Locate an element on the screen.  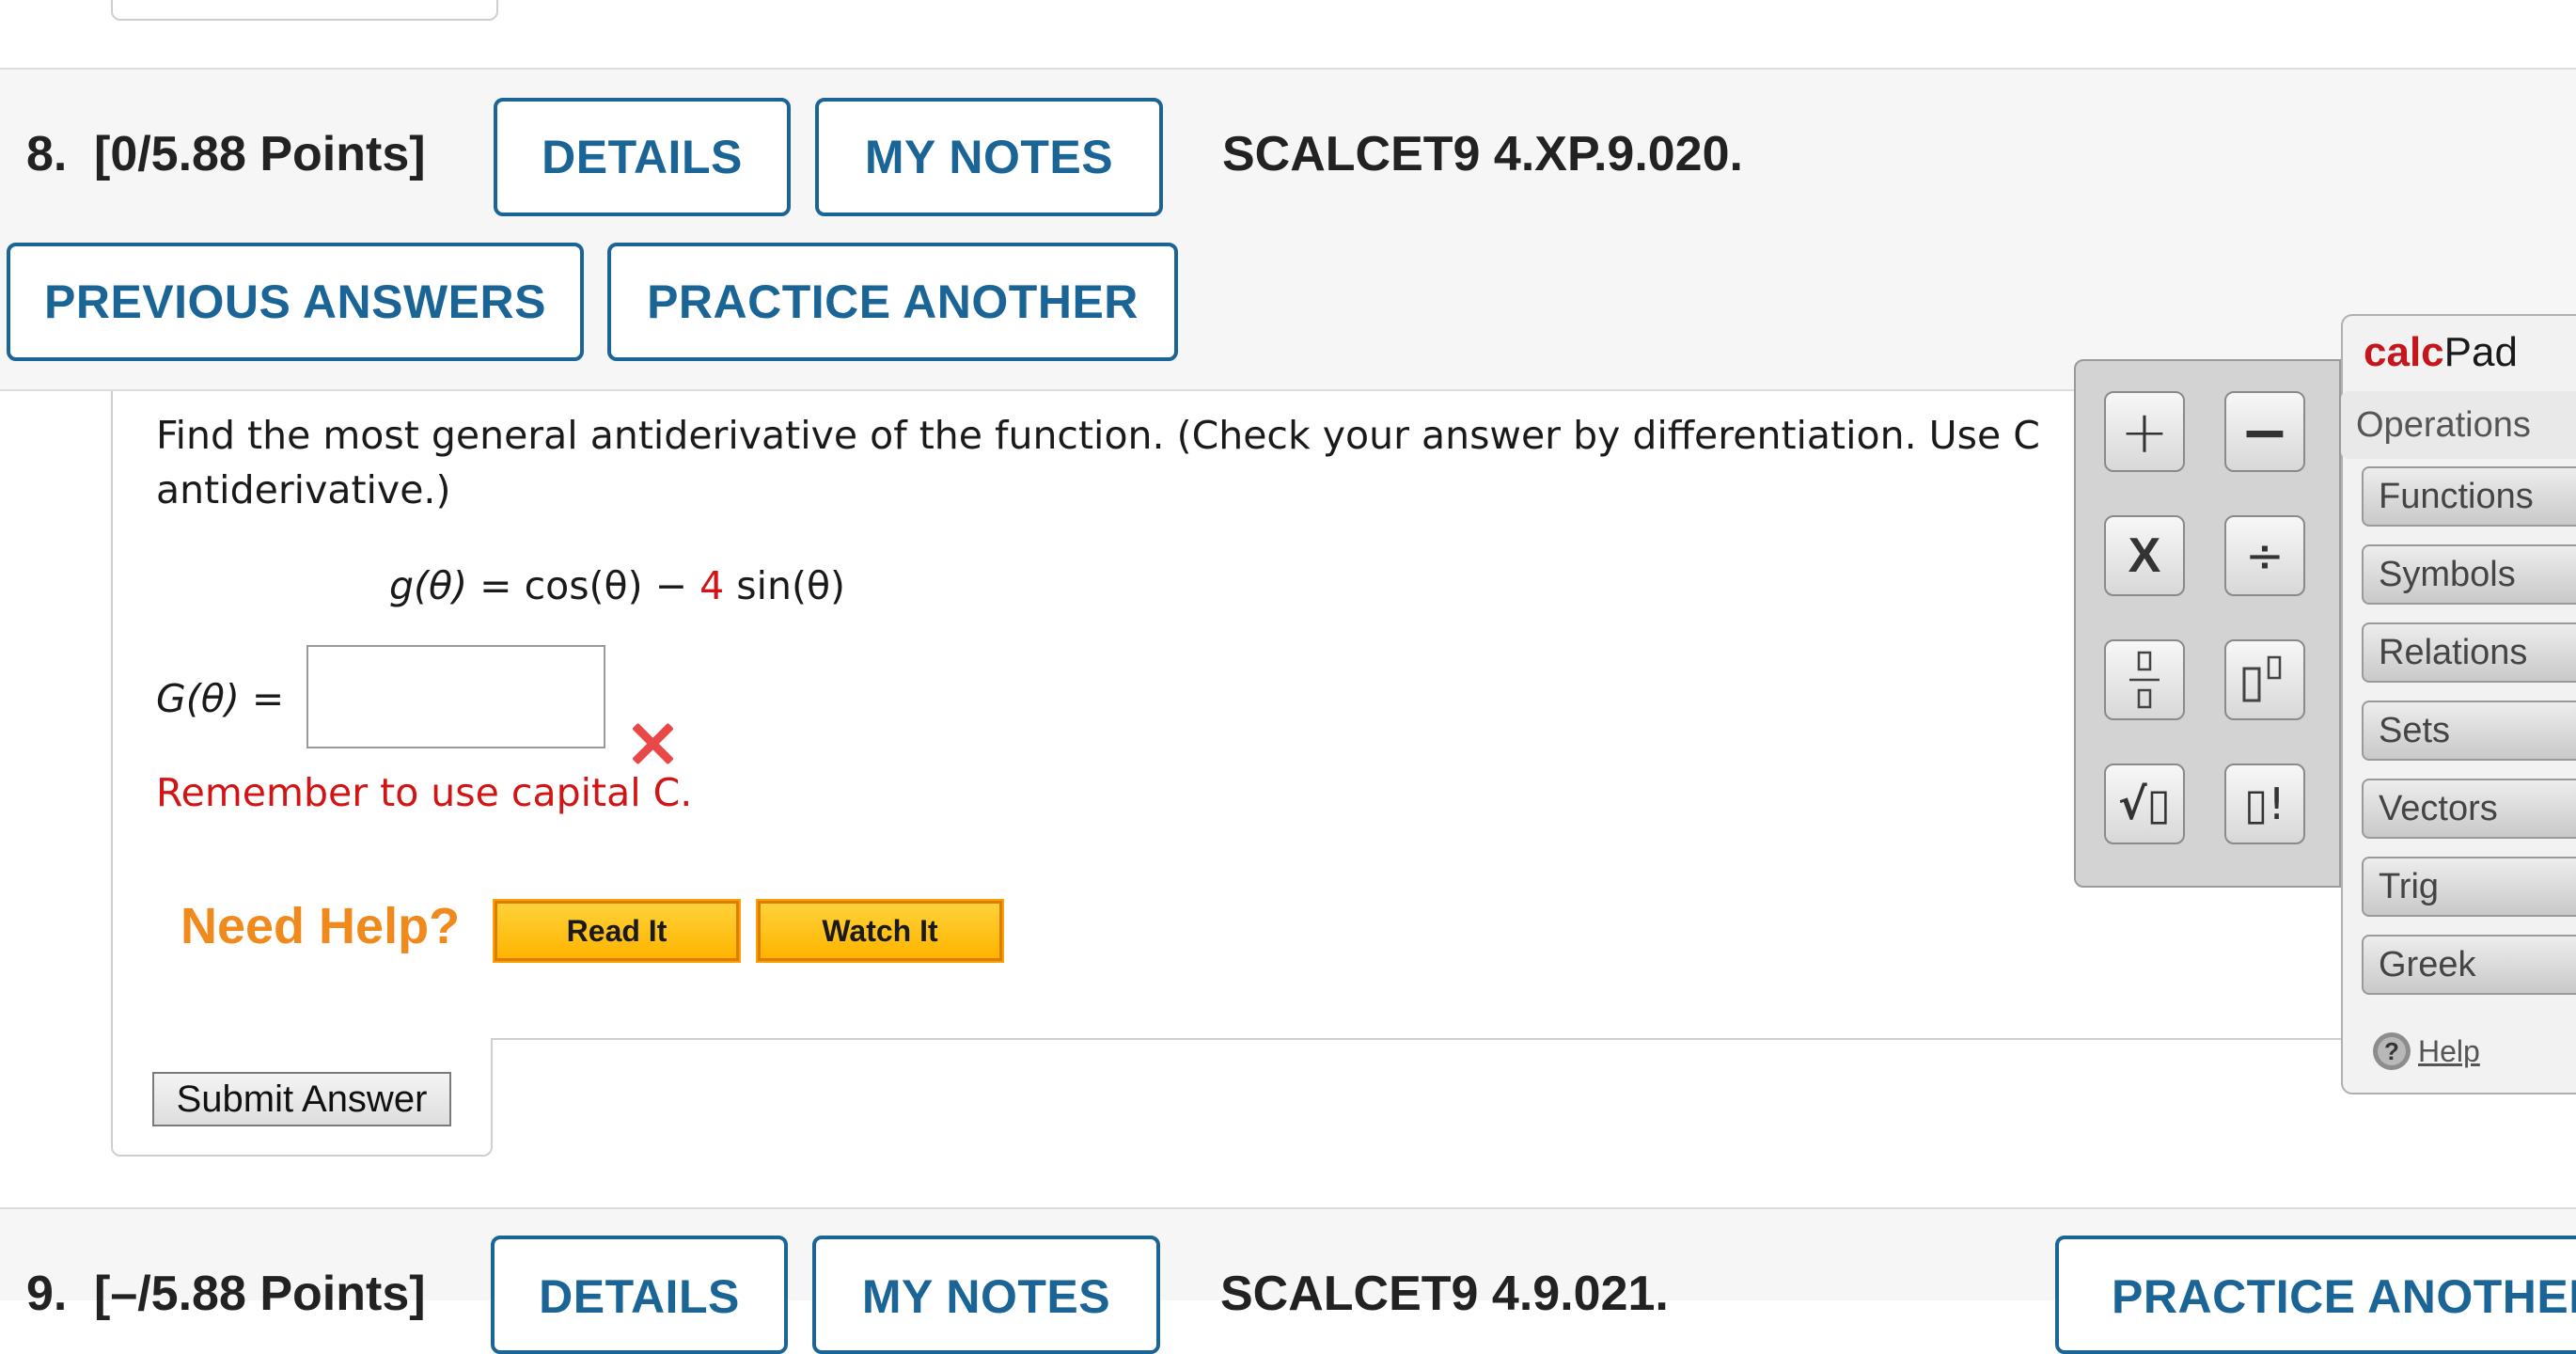
answer-label: G(θ) = is located at coordinates (221, 698).